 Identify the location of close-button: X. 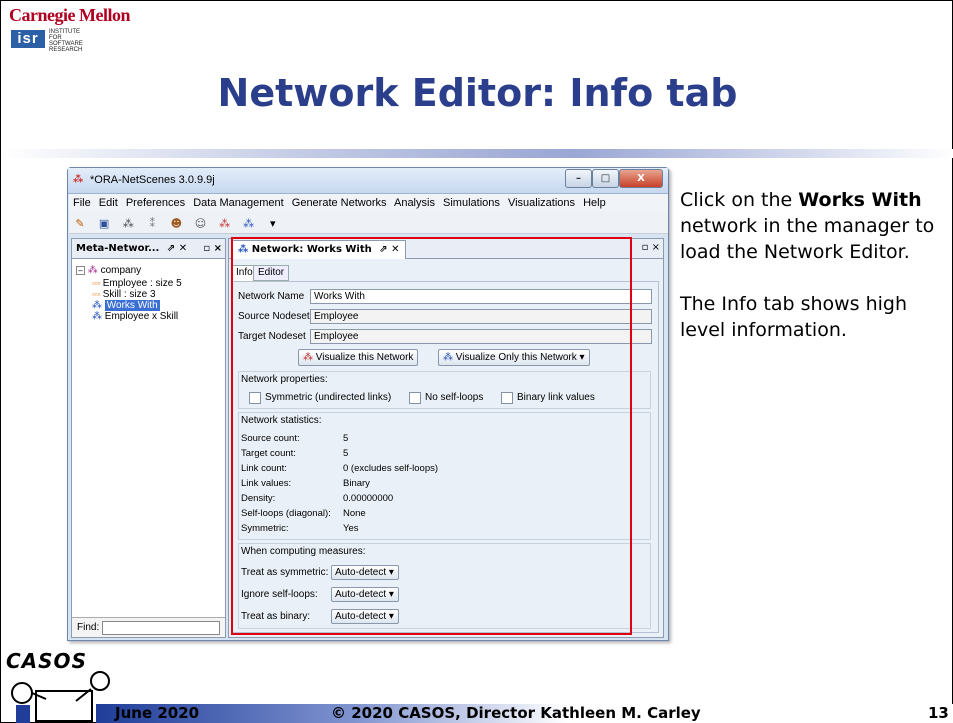
(641, 178).